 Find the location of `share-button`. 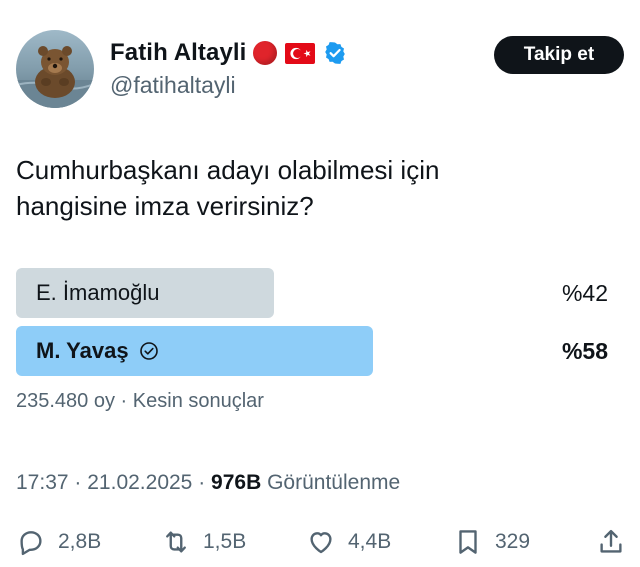

share-button is located at coordinates (617, 542).